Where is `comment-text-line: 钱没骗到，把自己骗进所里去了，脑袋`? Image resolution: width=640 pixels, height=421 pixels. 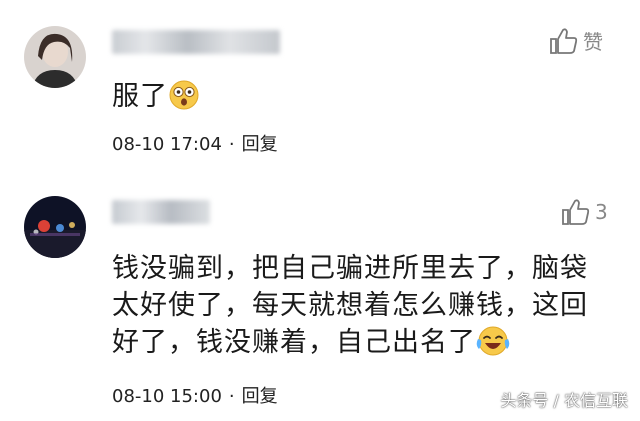
comment-text-line: 钱没骗到，把自己骗进所里去了，脑袋 is located at coordinates (350, 268).